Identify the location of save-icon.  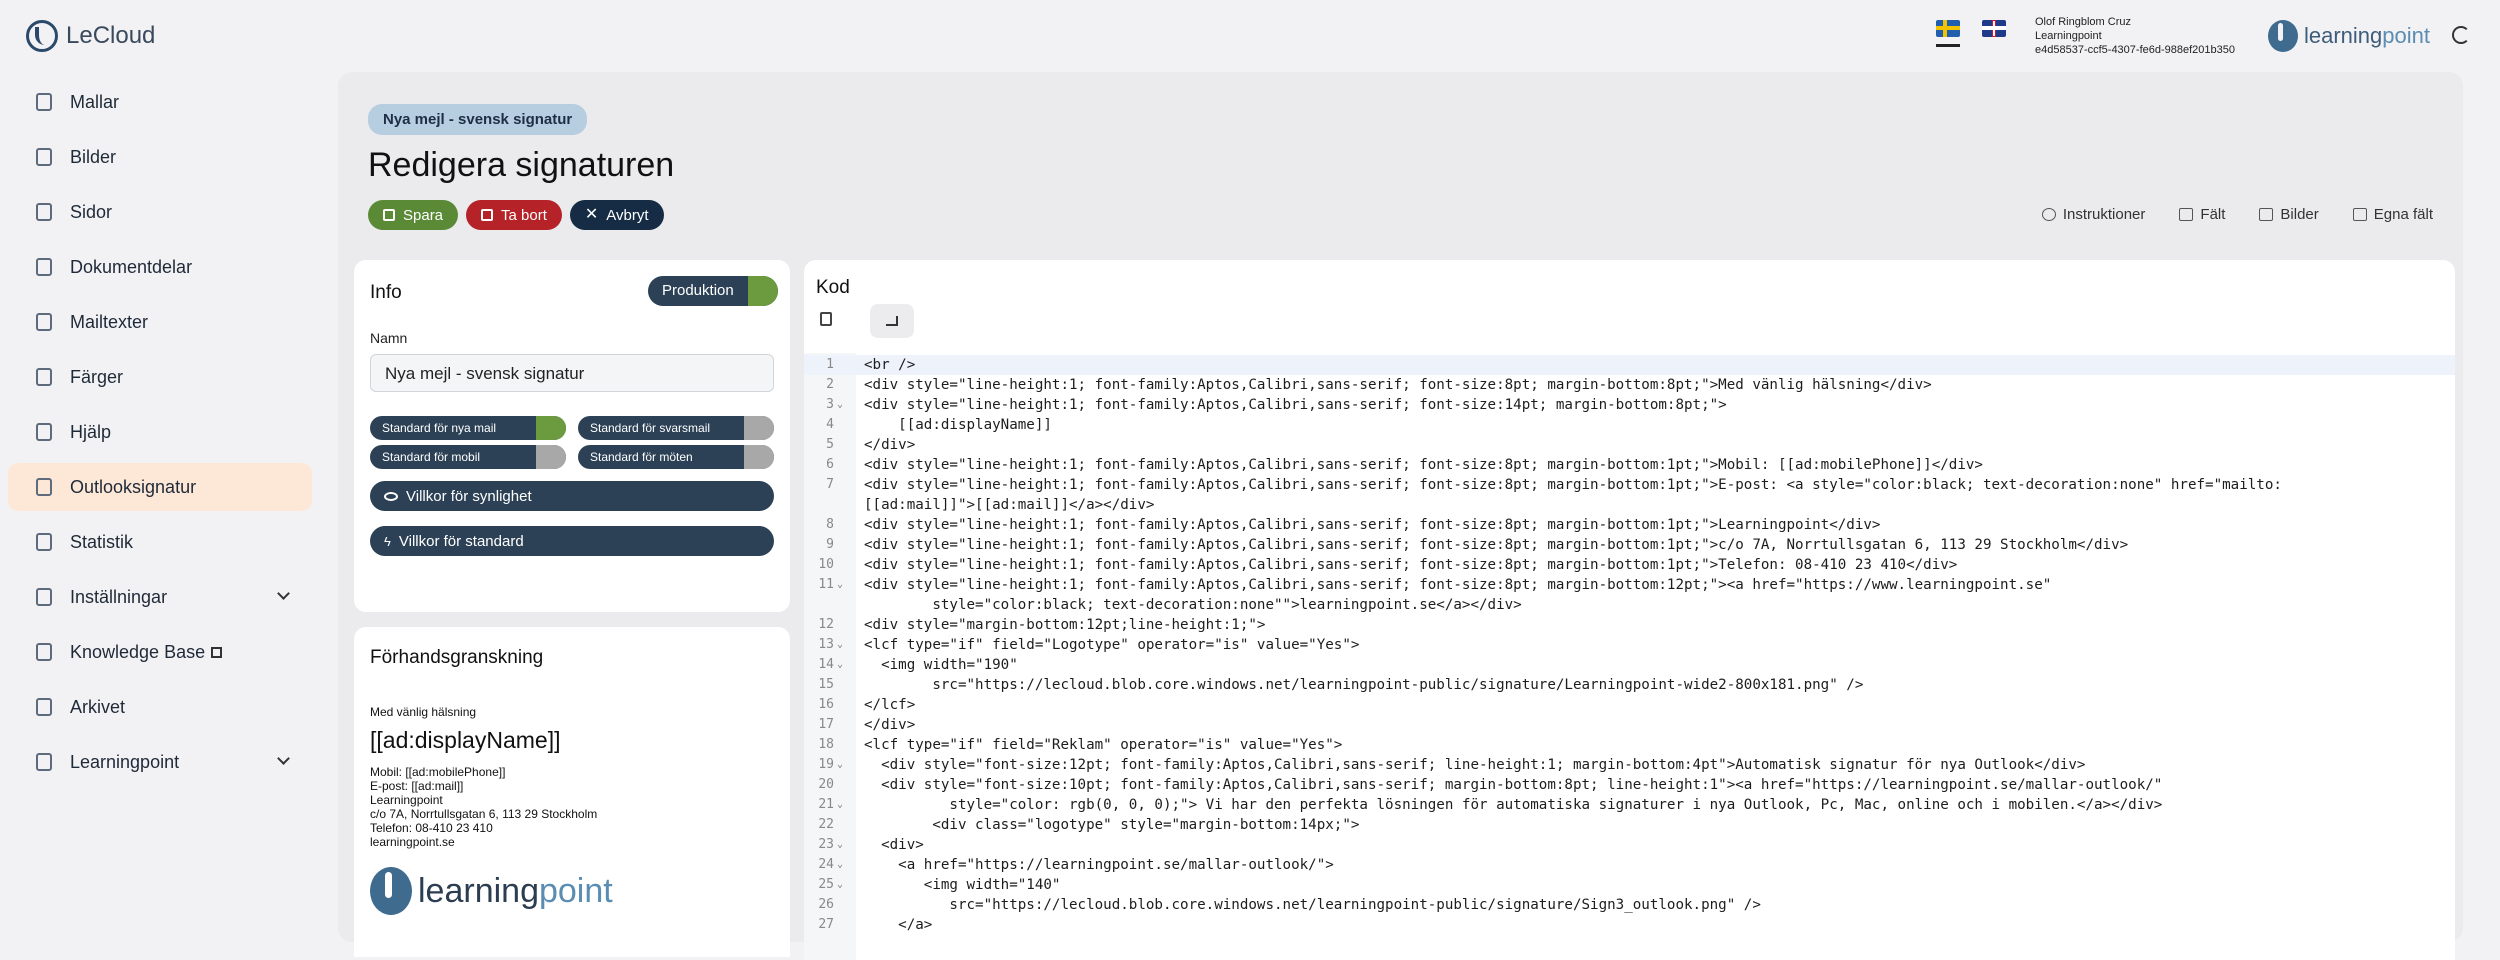
(389, 215).